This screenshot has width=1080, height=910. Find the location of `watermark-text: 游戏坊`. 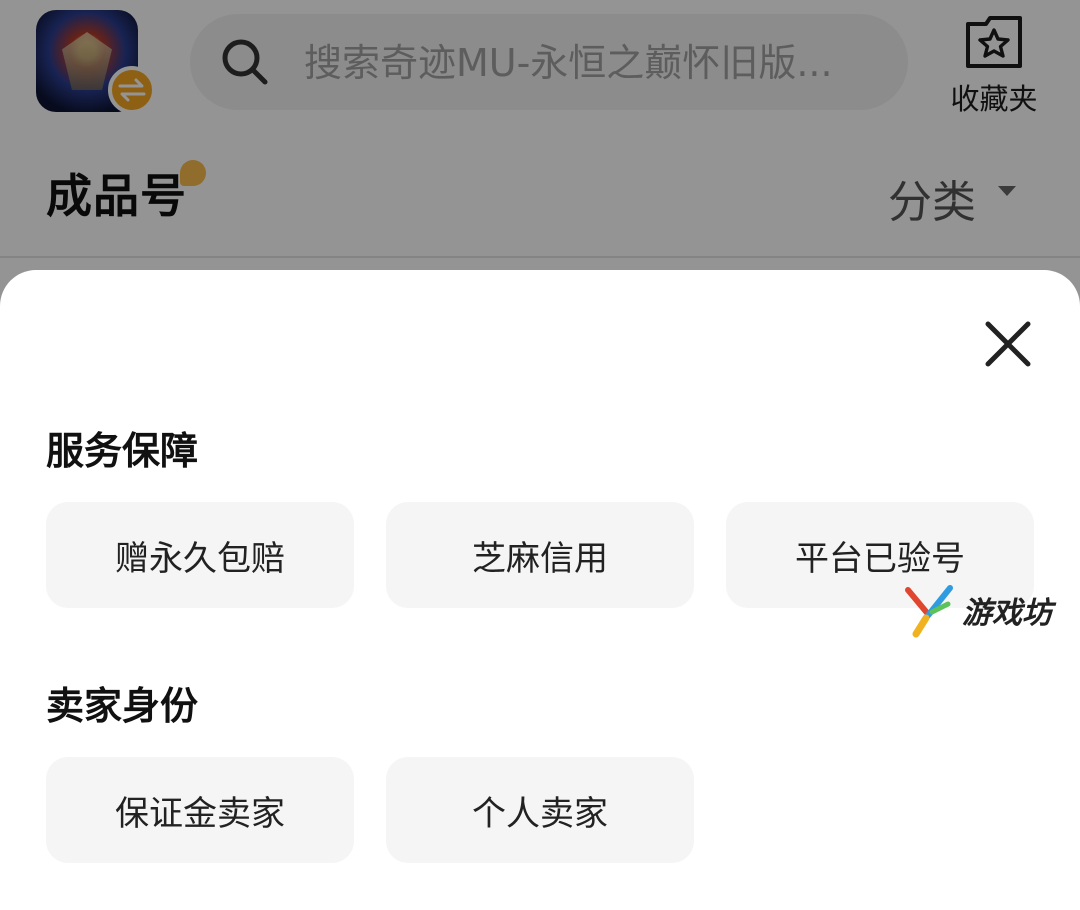

watermark-text: 游戏坊 is located at coordinates (1007, 613).